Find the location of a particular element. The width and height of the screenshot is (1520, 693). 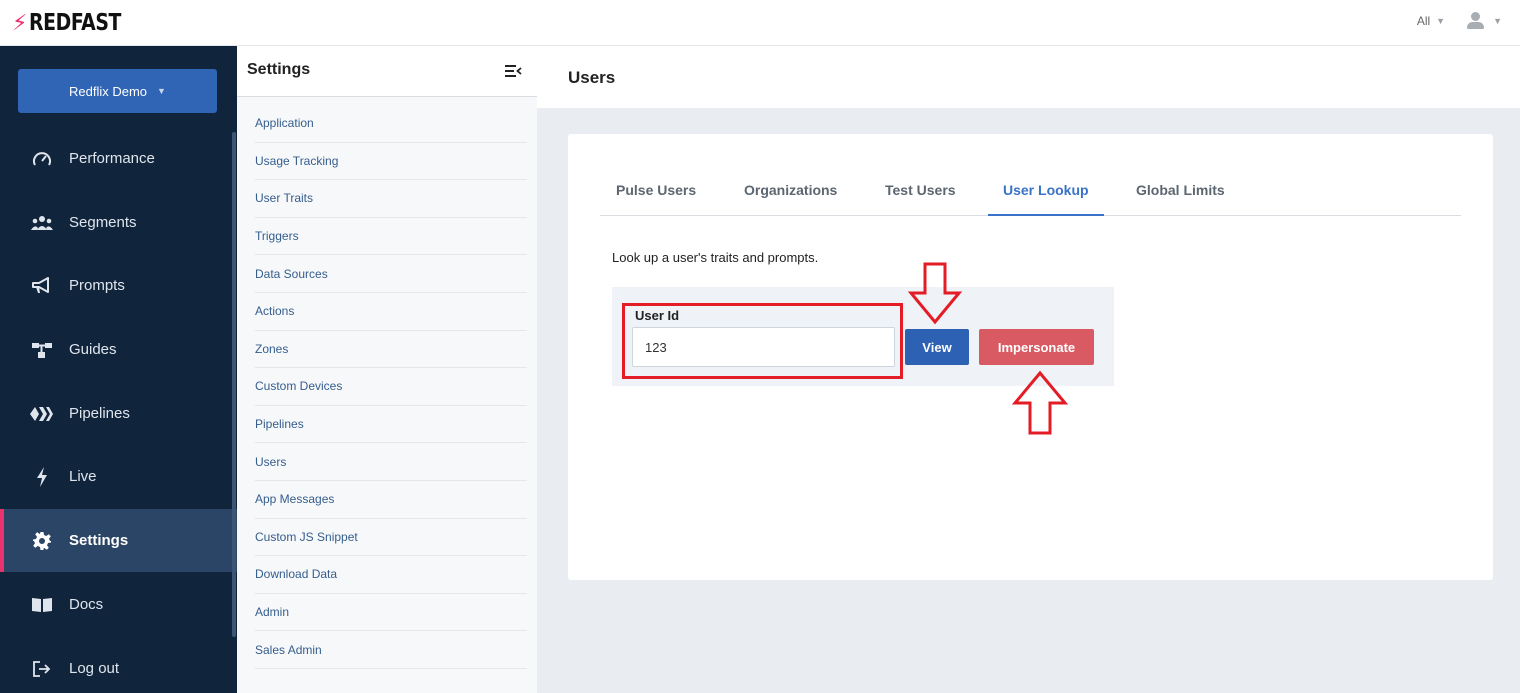

main-header: Users is located at coordinates (1028, 77).